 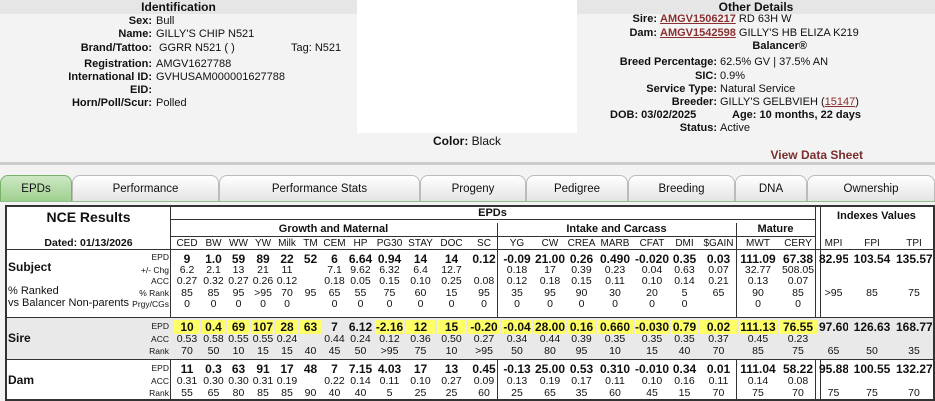 What do you see at coordinates (492, 213) in the screenshot?
I see `epds-header: EPDs` at bounding box center [492, 213].